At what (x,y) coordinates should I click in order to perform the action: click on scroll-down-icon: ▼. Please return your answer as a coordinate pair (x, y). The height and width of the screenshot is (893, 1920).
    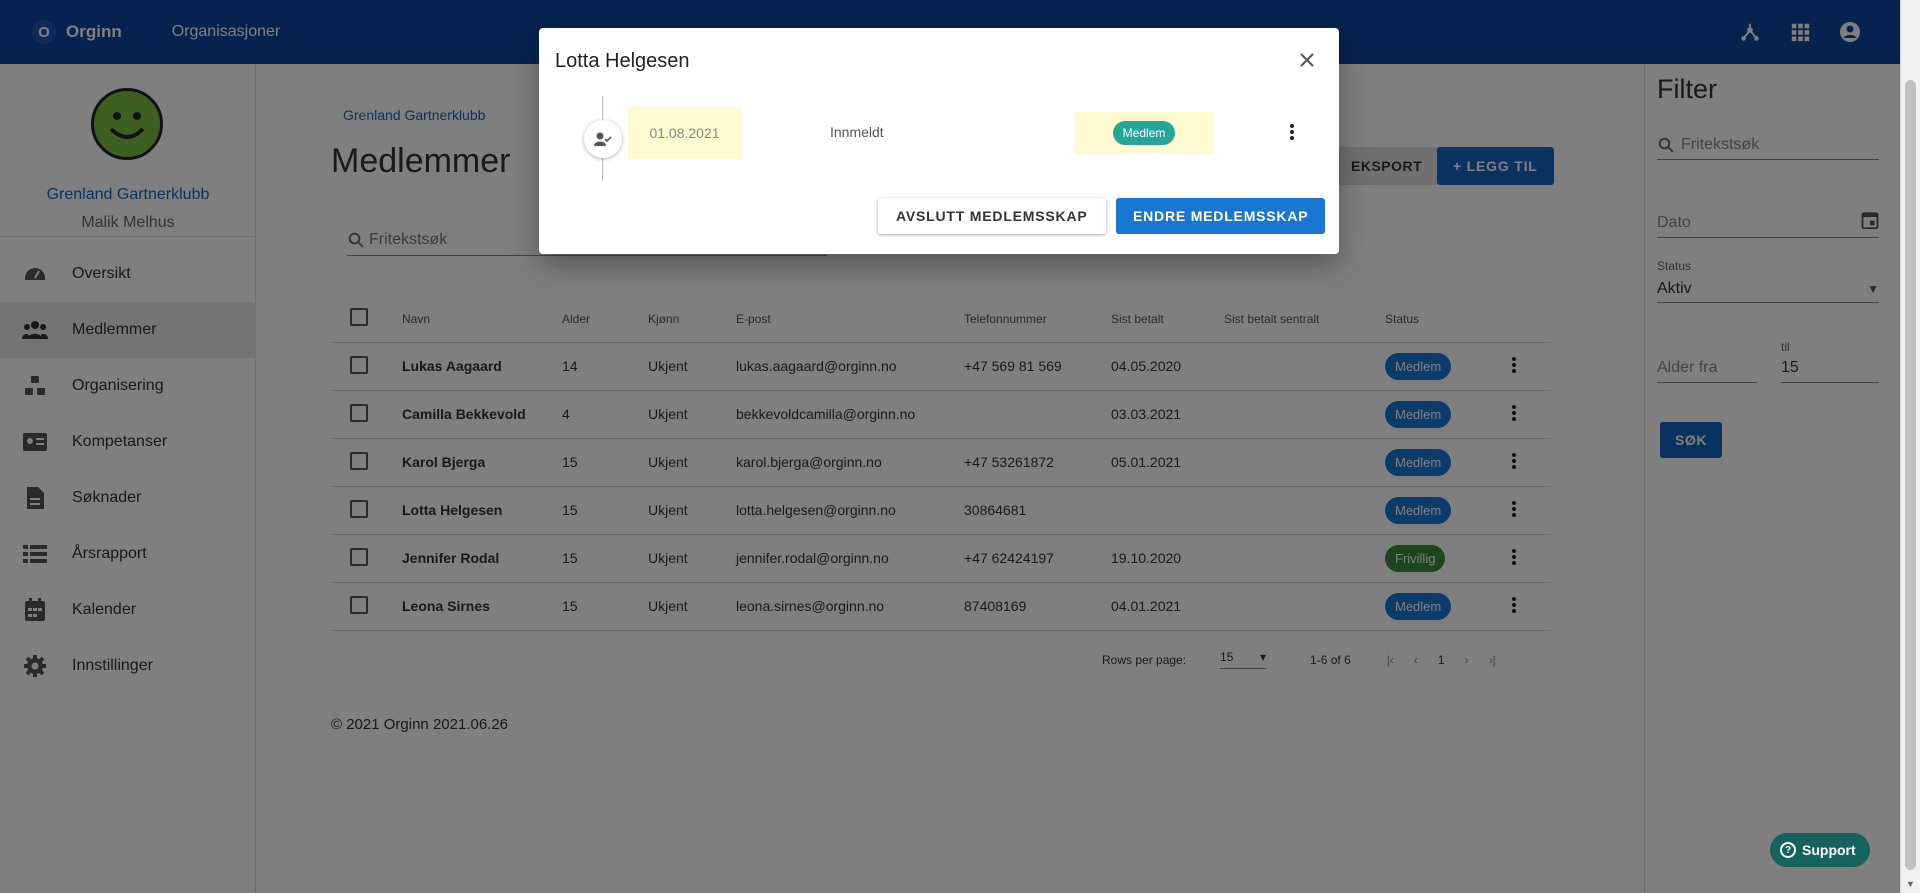
    Looking at the image, I should click on (1910, 884).